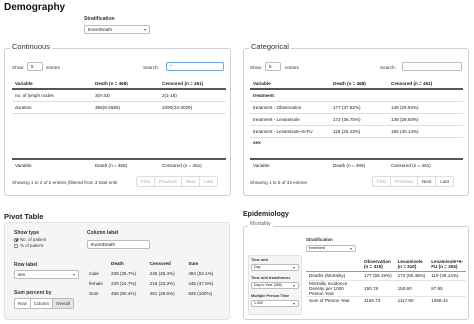  Describe the element at coordinates (405, 107) in the screenshot. I see `table-cell: 138 (29.93%)` at that location.